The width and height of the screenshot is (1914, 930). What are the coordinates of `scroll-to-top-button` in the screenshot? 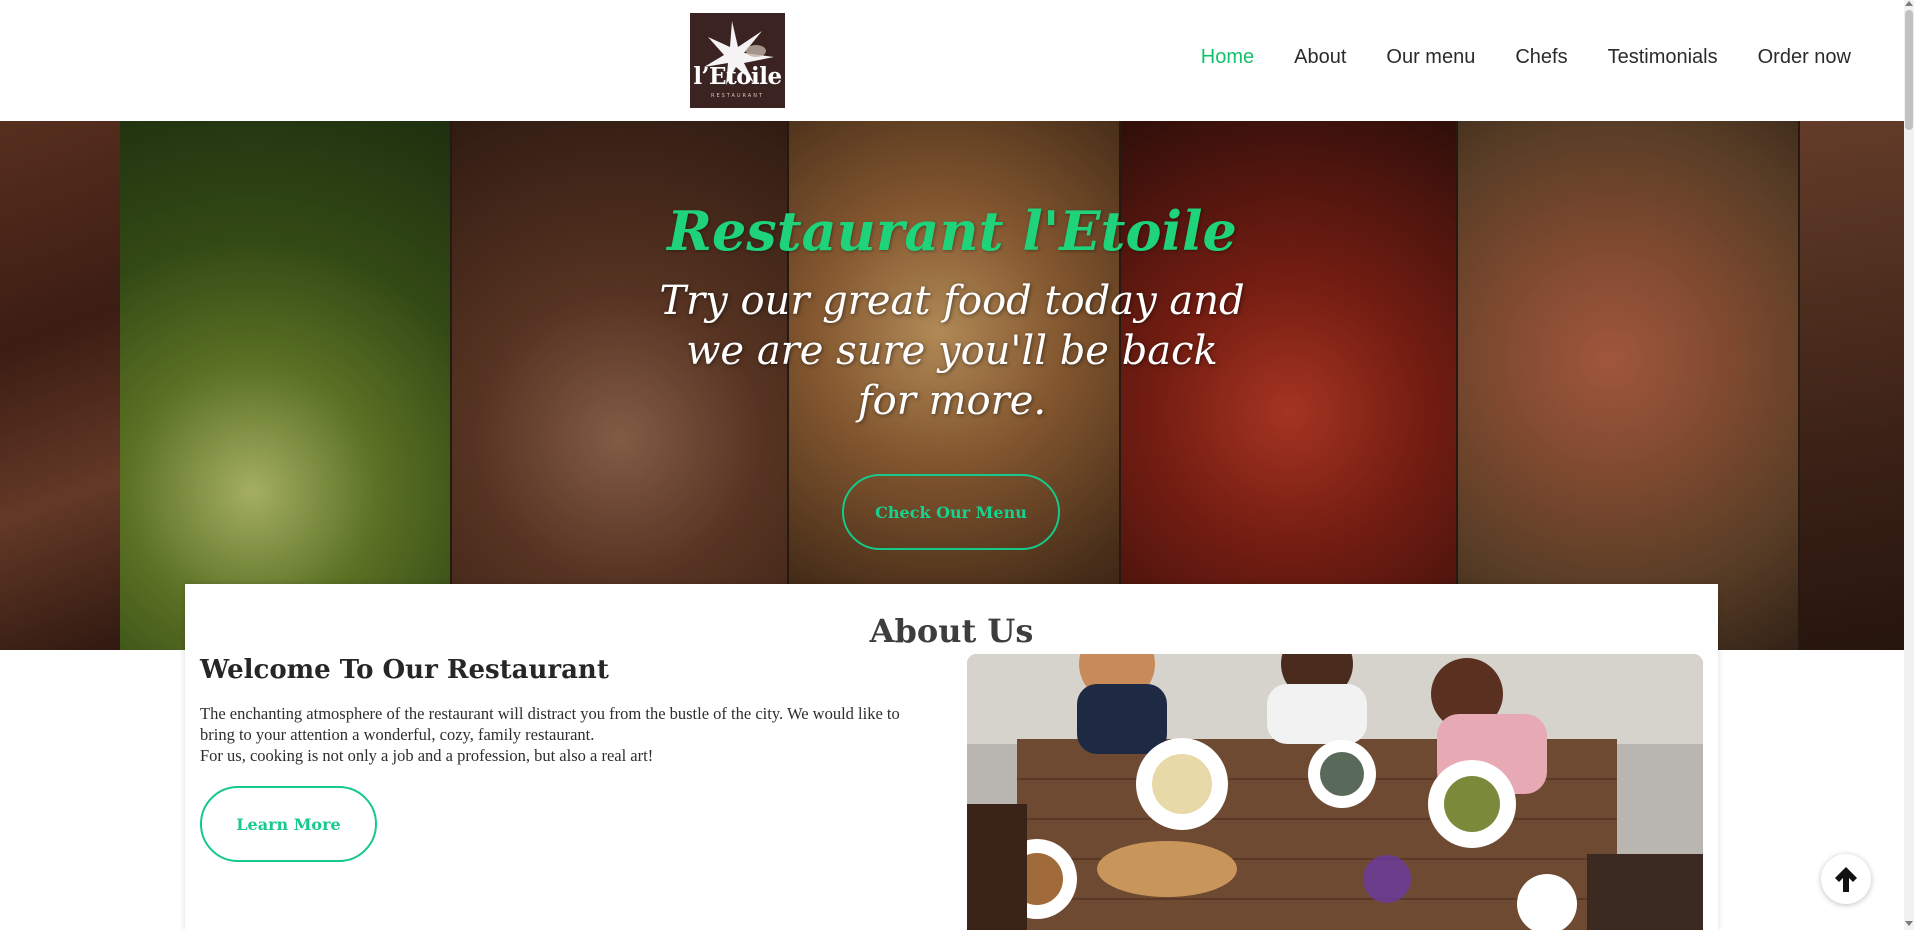 It's located at (1846, 879).